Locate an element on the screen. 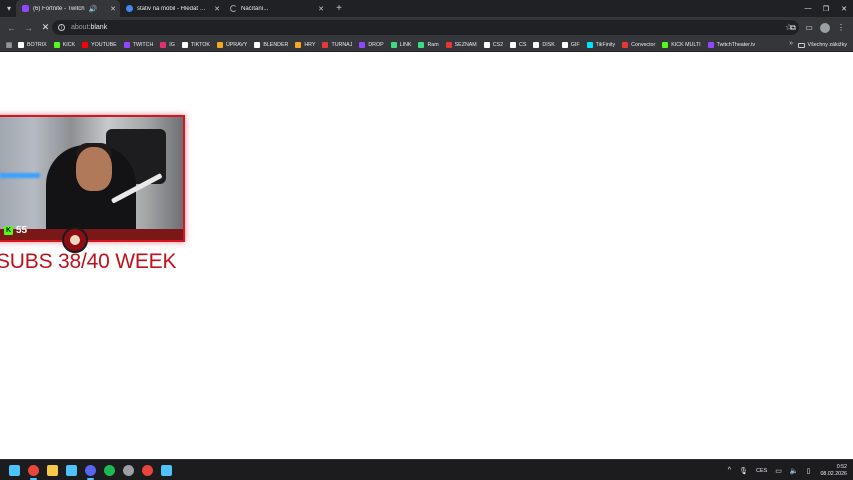  bookmark-item: KICK is located at coordinates (64, 44).